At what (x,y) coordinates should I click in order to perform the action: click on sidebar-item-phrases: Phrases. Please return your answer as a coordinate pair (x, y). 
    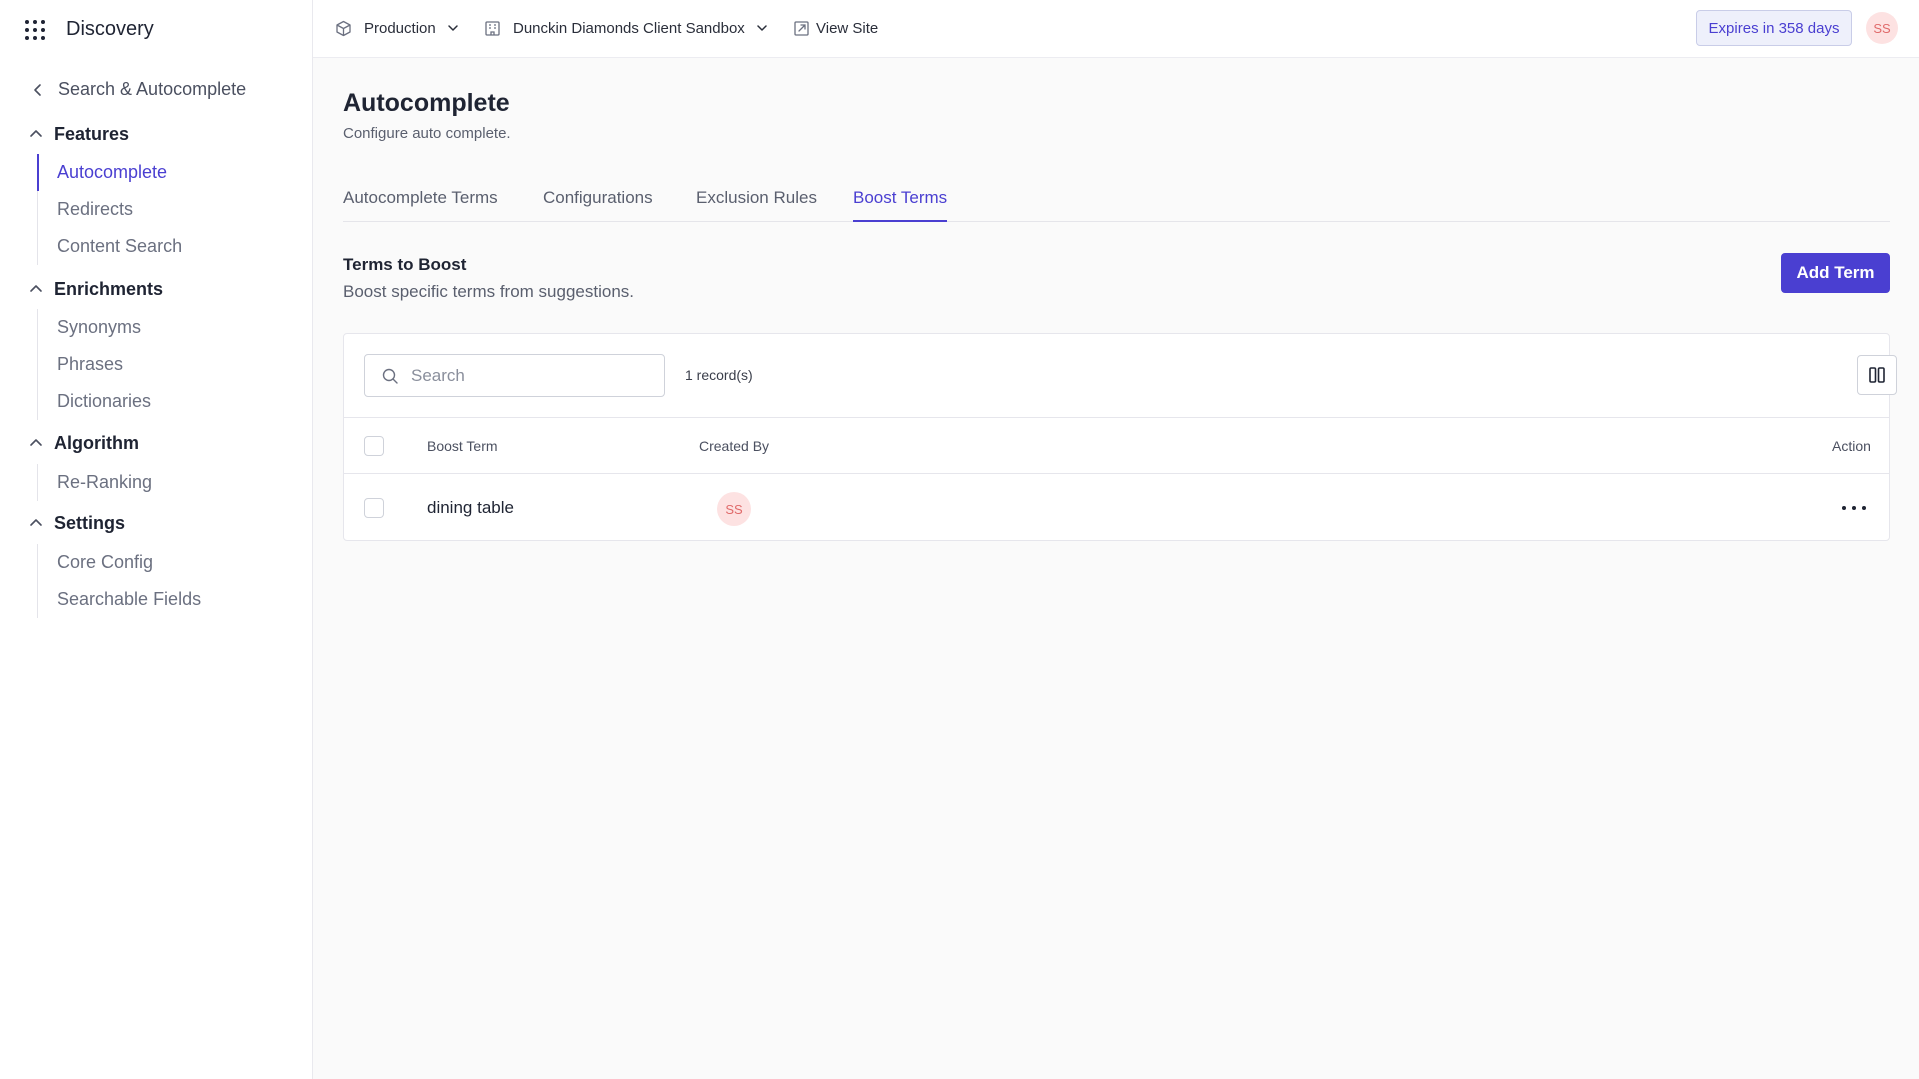
    Looking at the image, I should click on (94, 364).